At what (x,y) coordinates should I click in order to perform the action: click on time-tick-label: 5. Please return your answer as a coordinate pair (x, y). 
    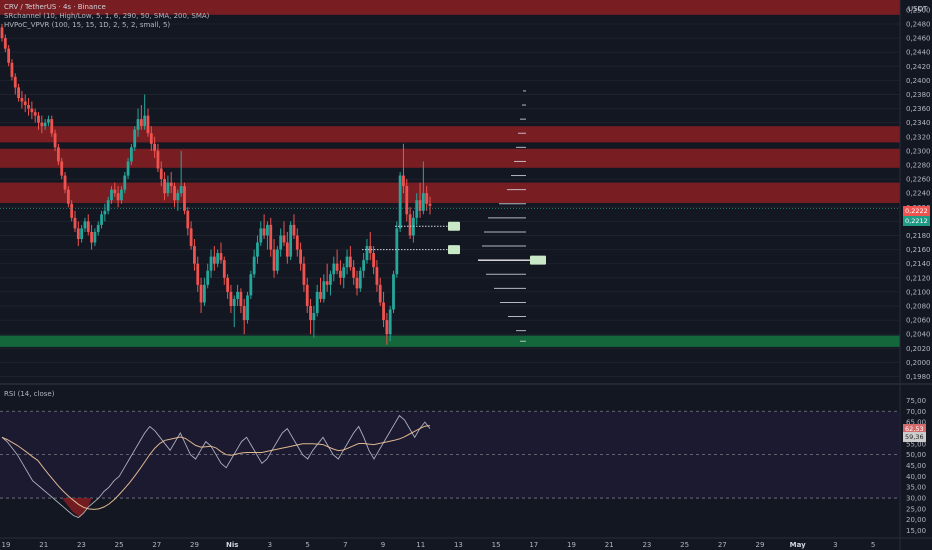
    Looking at the image, I should click on (307, 545).